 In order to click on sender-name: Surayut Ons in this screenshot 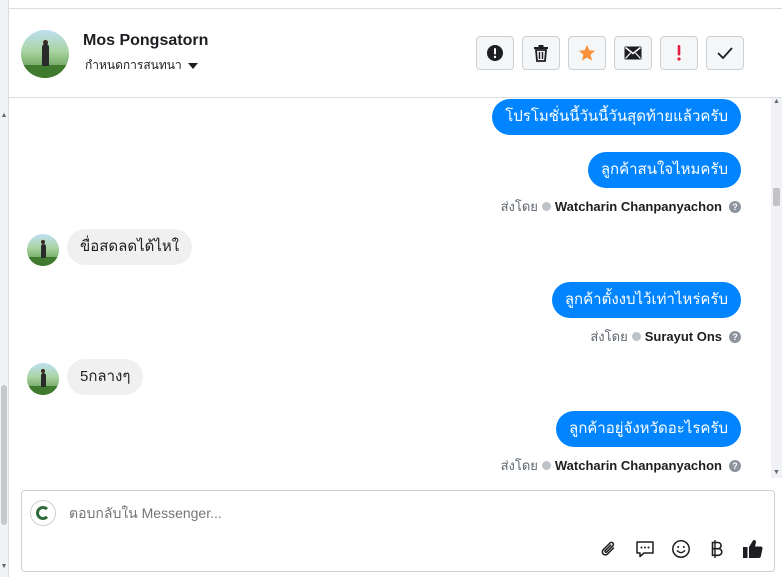, I will do `click(683, 336)`.